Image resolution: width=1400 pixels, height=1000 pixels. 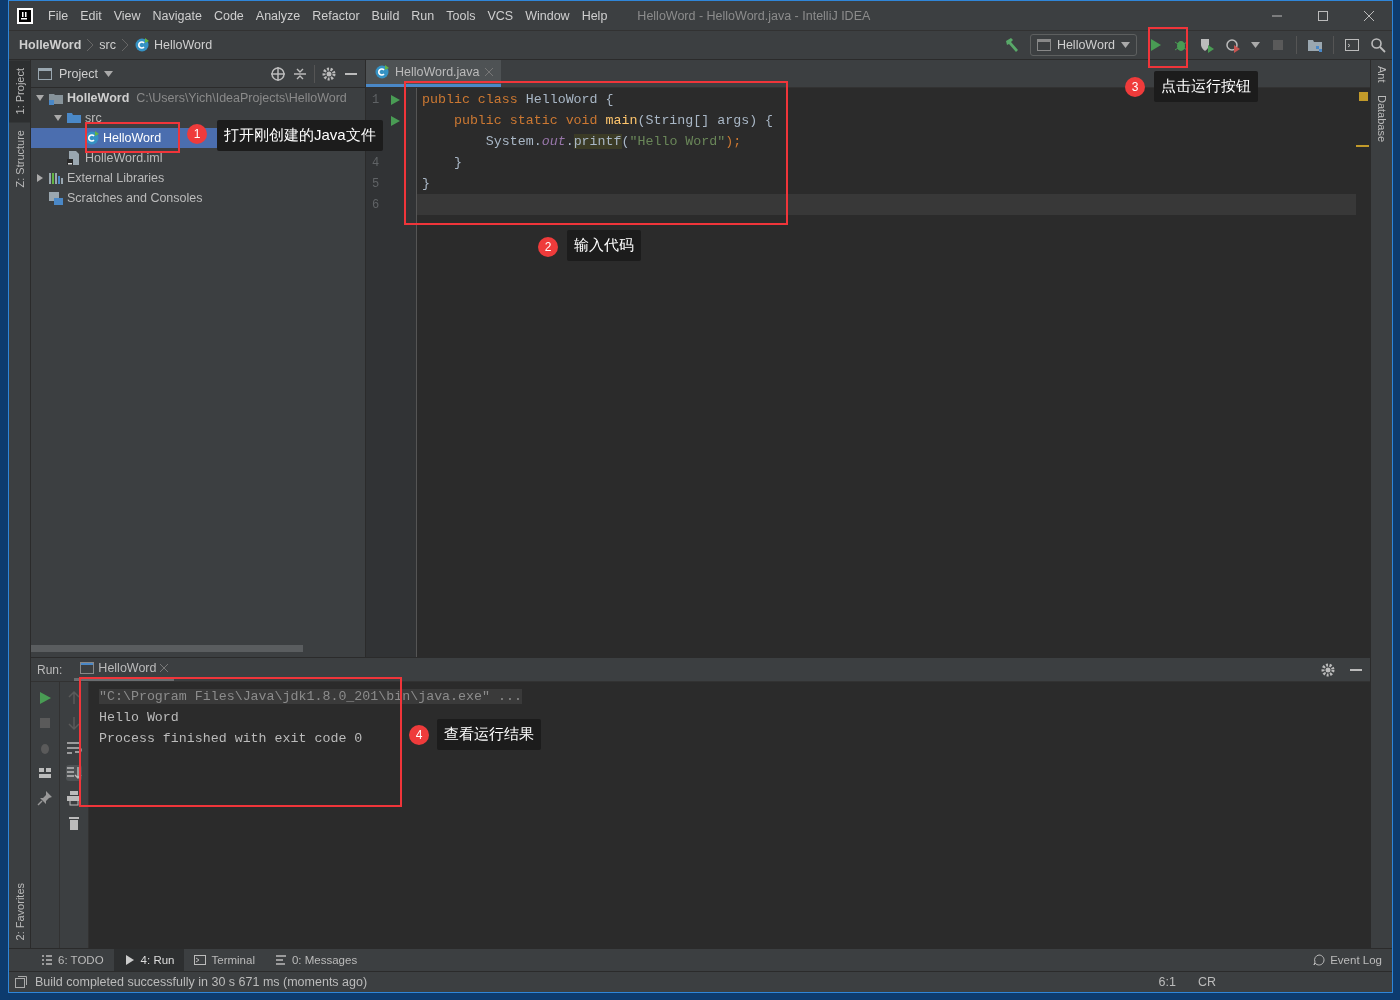 I want to click on annotation-tooltip: 输入代码, so click(x=604, y=245).